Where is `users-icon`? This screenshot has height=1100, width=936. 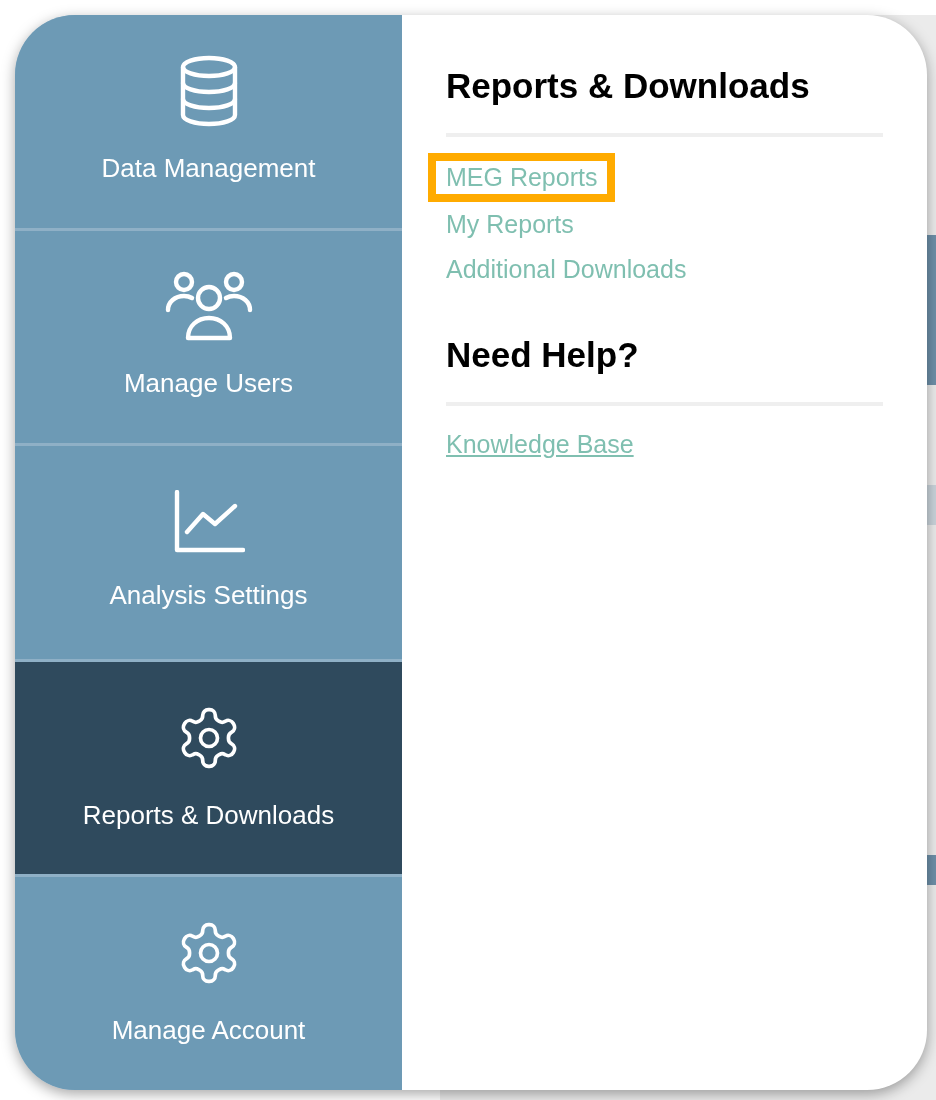 users-icon is located at coordinates (208, 306).